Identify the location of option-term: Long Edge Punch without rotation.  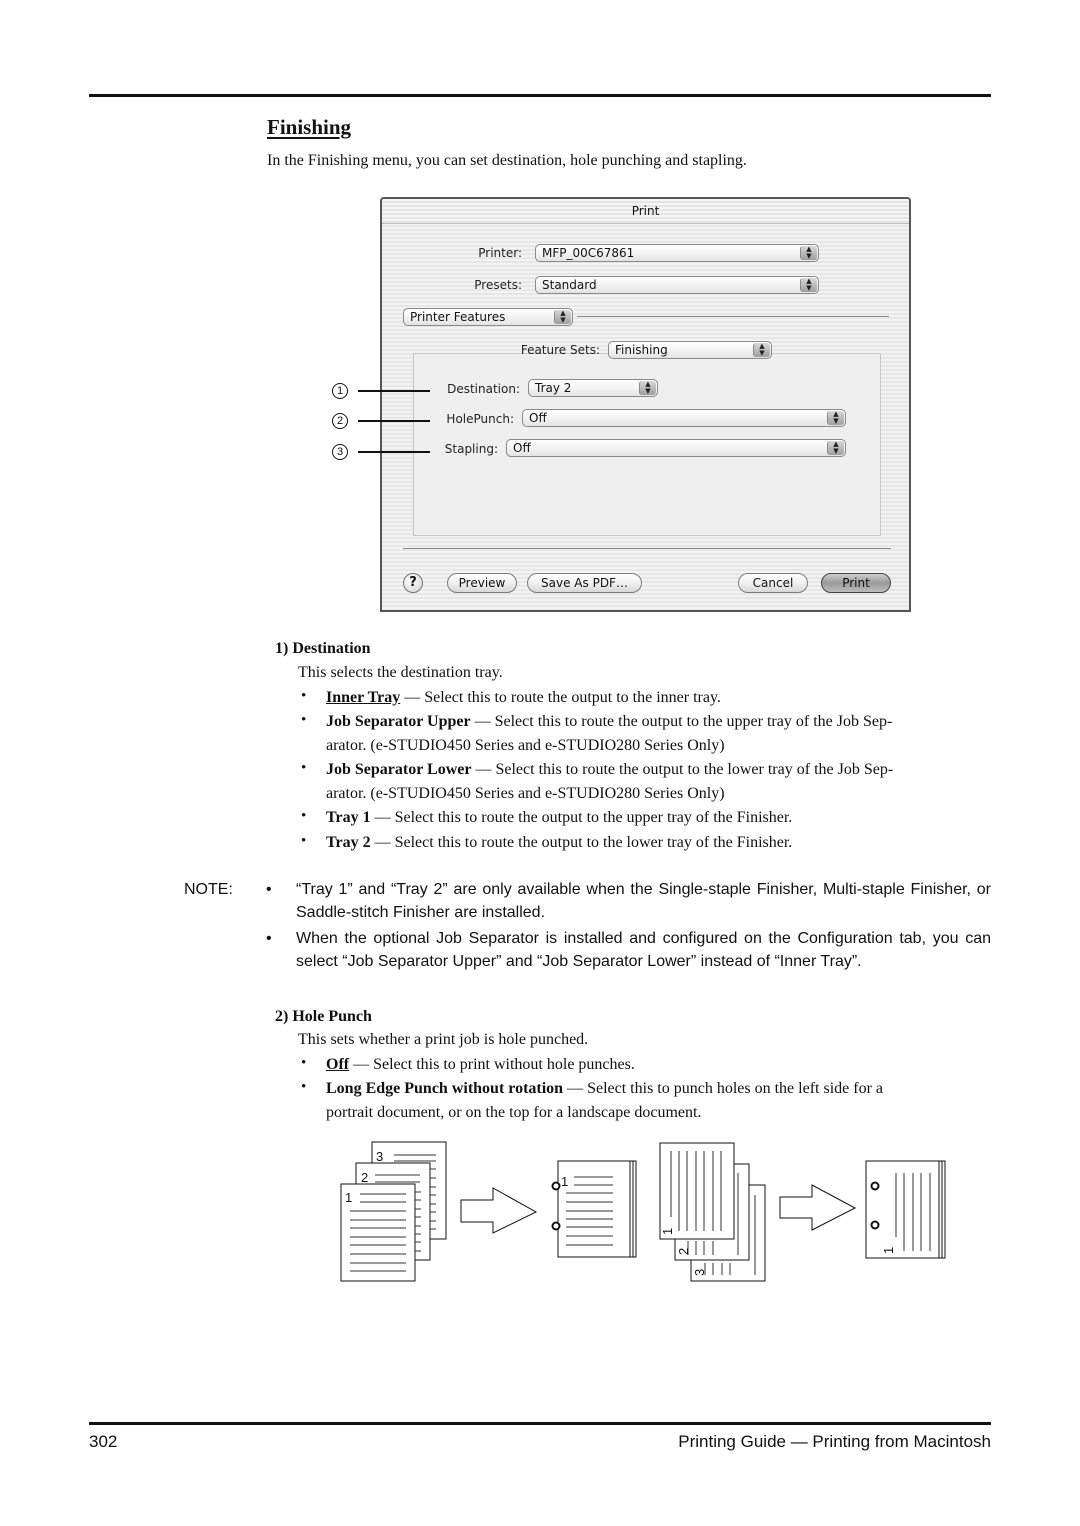
(445, 1088).